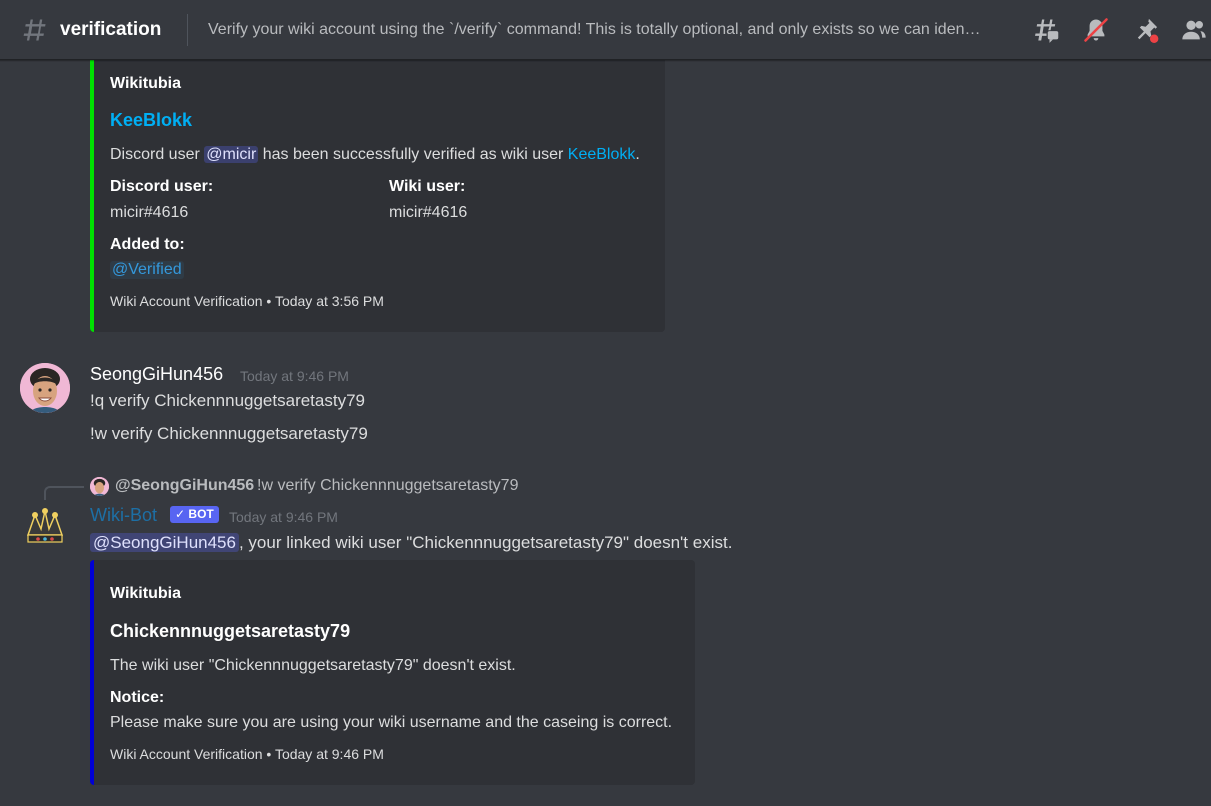  Describe the element at coordinates (184, 486) in the screenshot. I see `reply-username: @SeongGiHun456` at that location.